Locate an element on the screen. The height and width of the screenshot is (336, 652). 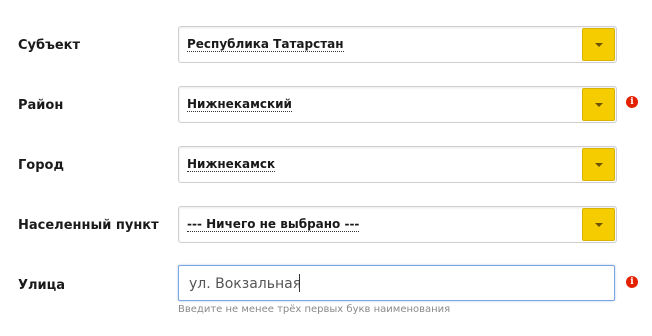
city-label: Город is located at coordinates (41, 165).